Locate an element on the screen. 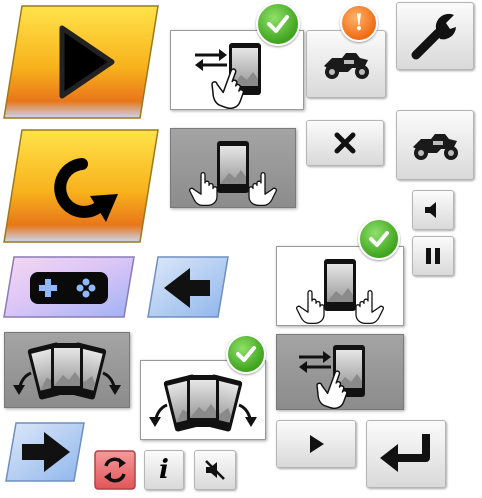 This screenshot has width=482, height=498. speaker-icon is located at coordinates (430, 210).